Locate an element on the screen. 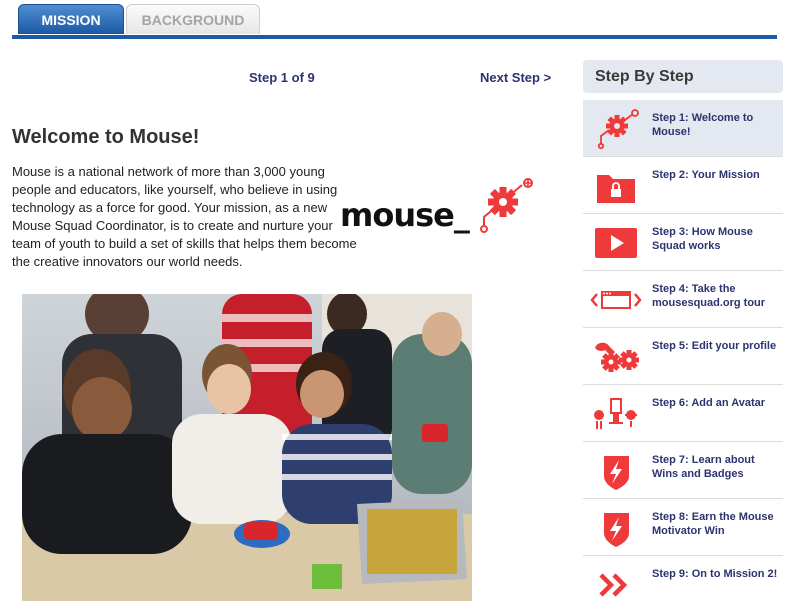 This screenshot has height=613, width=799. mouse-logo: mouse_ is located at coordinates (440, 207).